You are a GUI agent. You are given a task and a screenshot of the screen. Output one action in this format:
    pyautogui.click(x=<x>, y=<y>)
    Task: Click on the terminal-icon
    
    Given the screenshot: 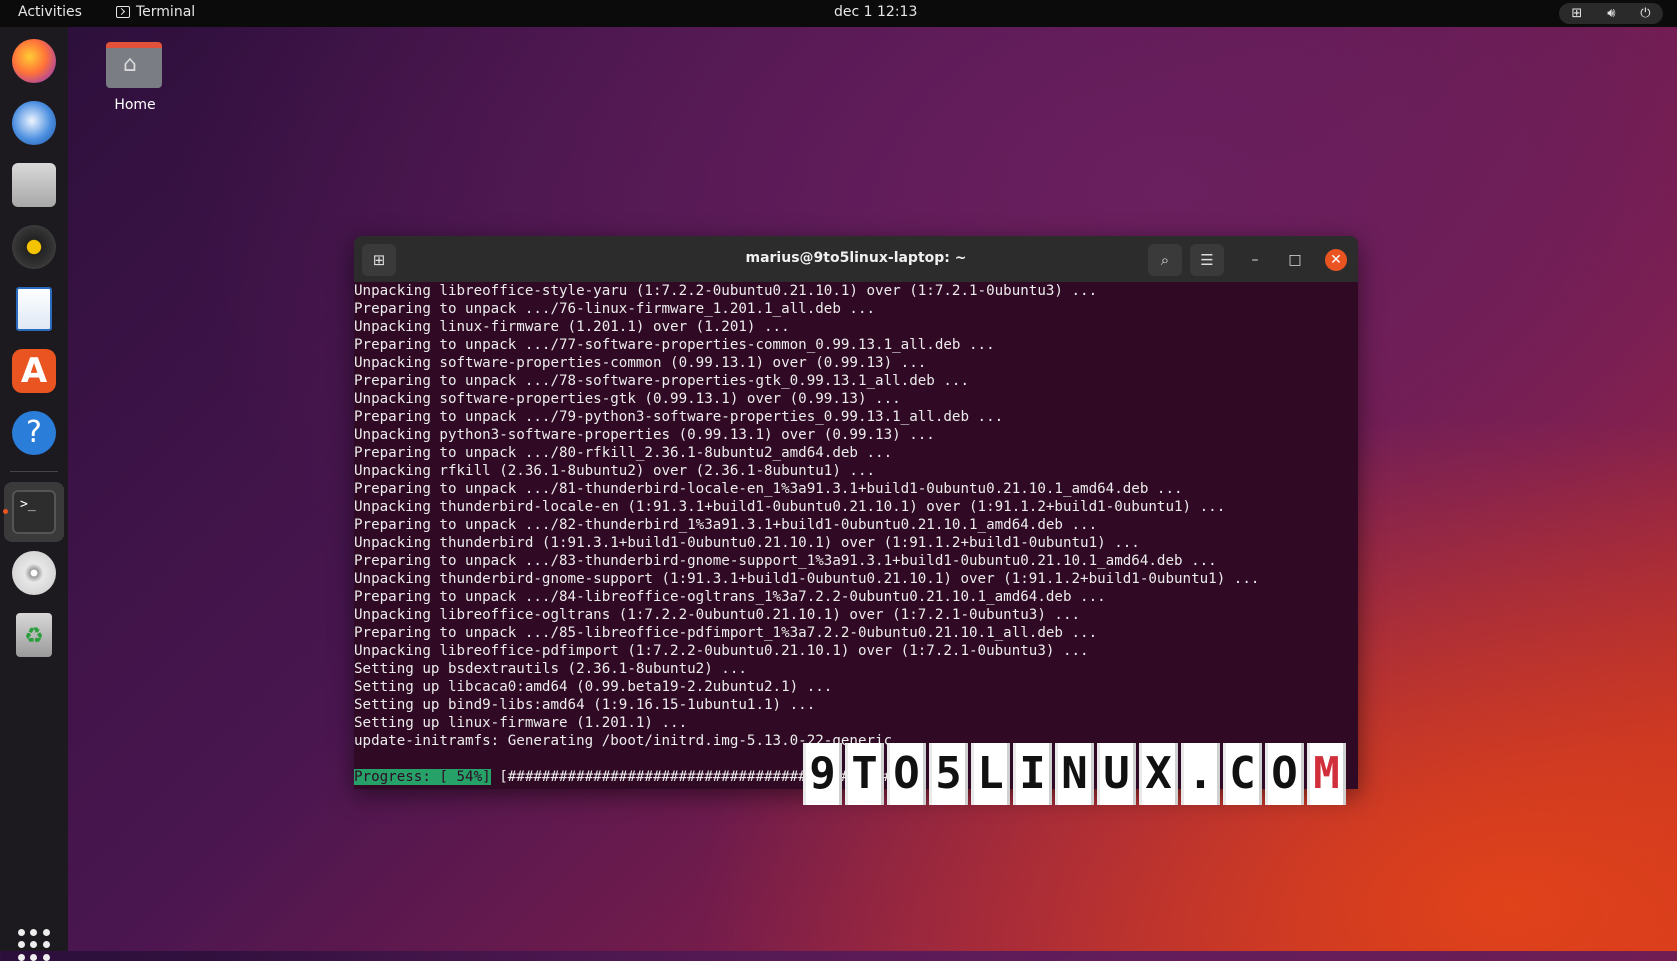 What is the action you would take?
    pyautogui.click(x=123, y=12)
    